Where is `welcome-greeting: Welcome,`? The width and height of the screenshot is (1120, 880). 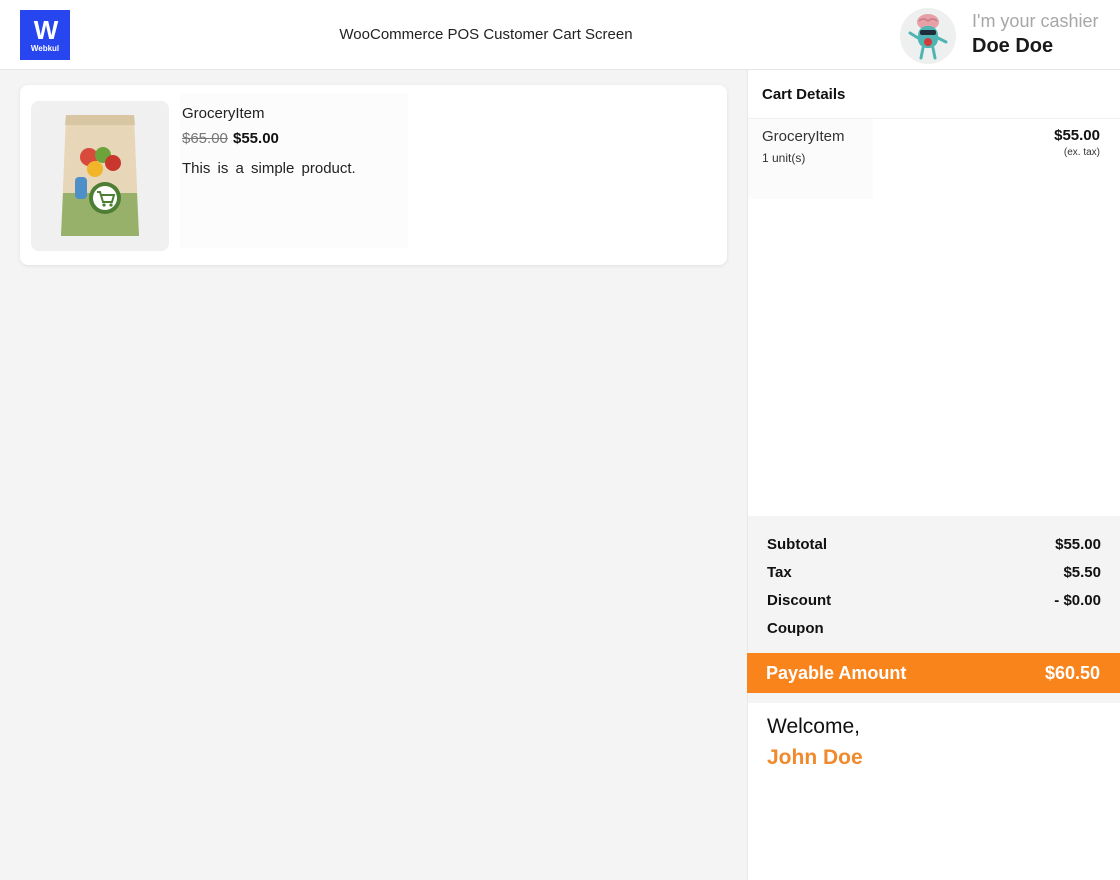 welcome-greeting: Welcome, is located at coordinates (813, 726).